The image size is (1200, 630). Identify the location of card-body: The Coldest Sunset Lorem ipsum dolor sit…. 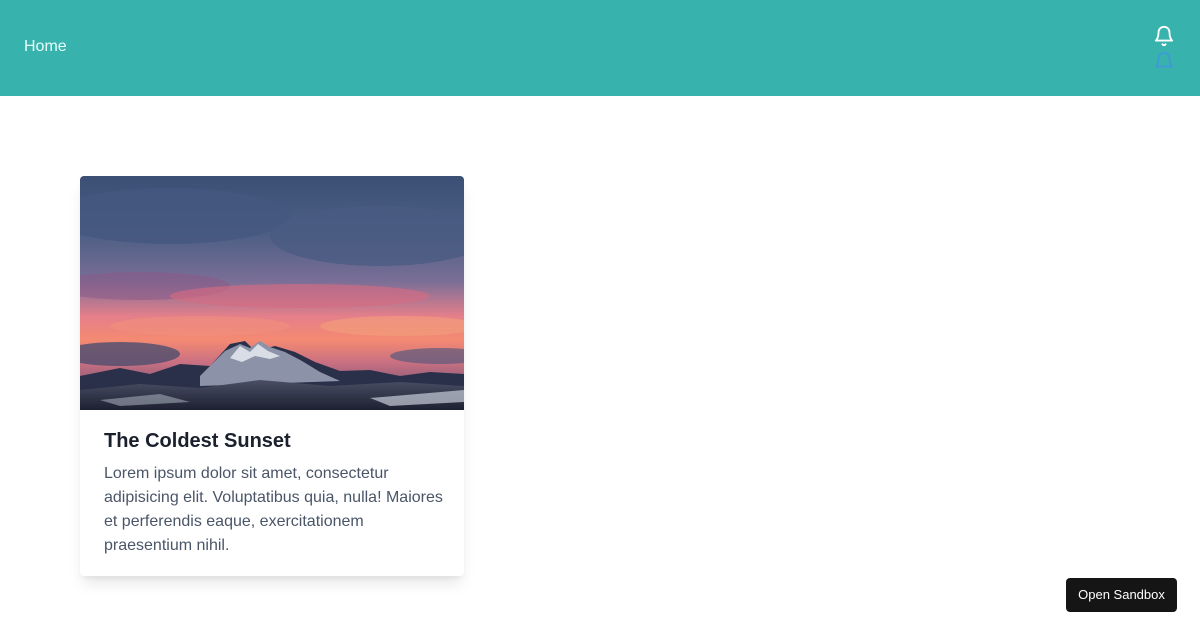
(274, 492).